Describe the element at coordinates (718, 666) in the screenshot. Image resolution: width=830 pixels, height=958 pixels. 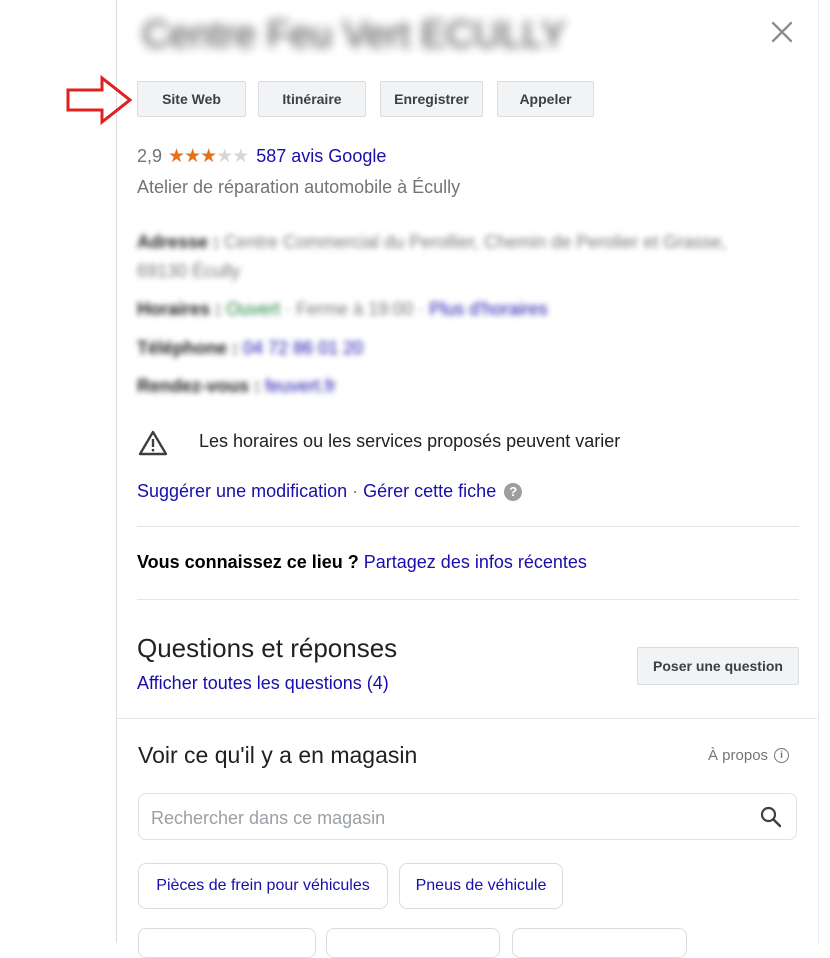
I see `ask-question-button: Poser une question` at that location.